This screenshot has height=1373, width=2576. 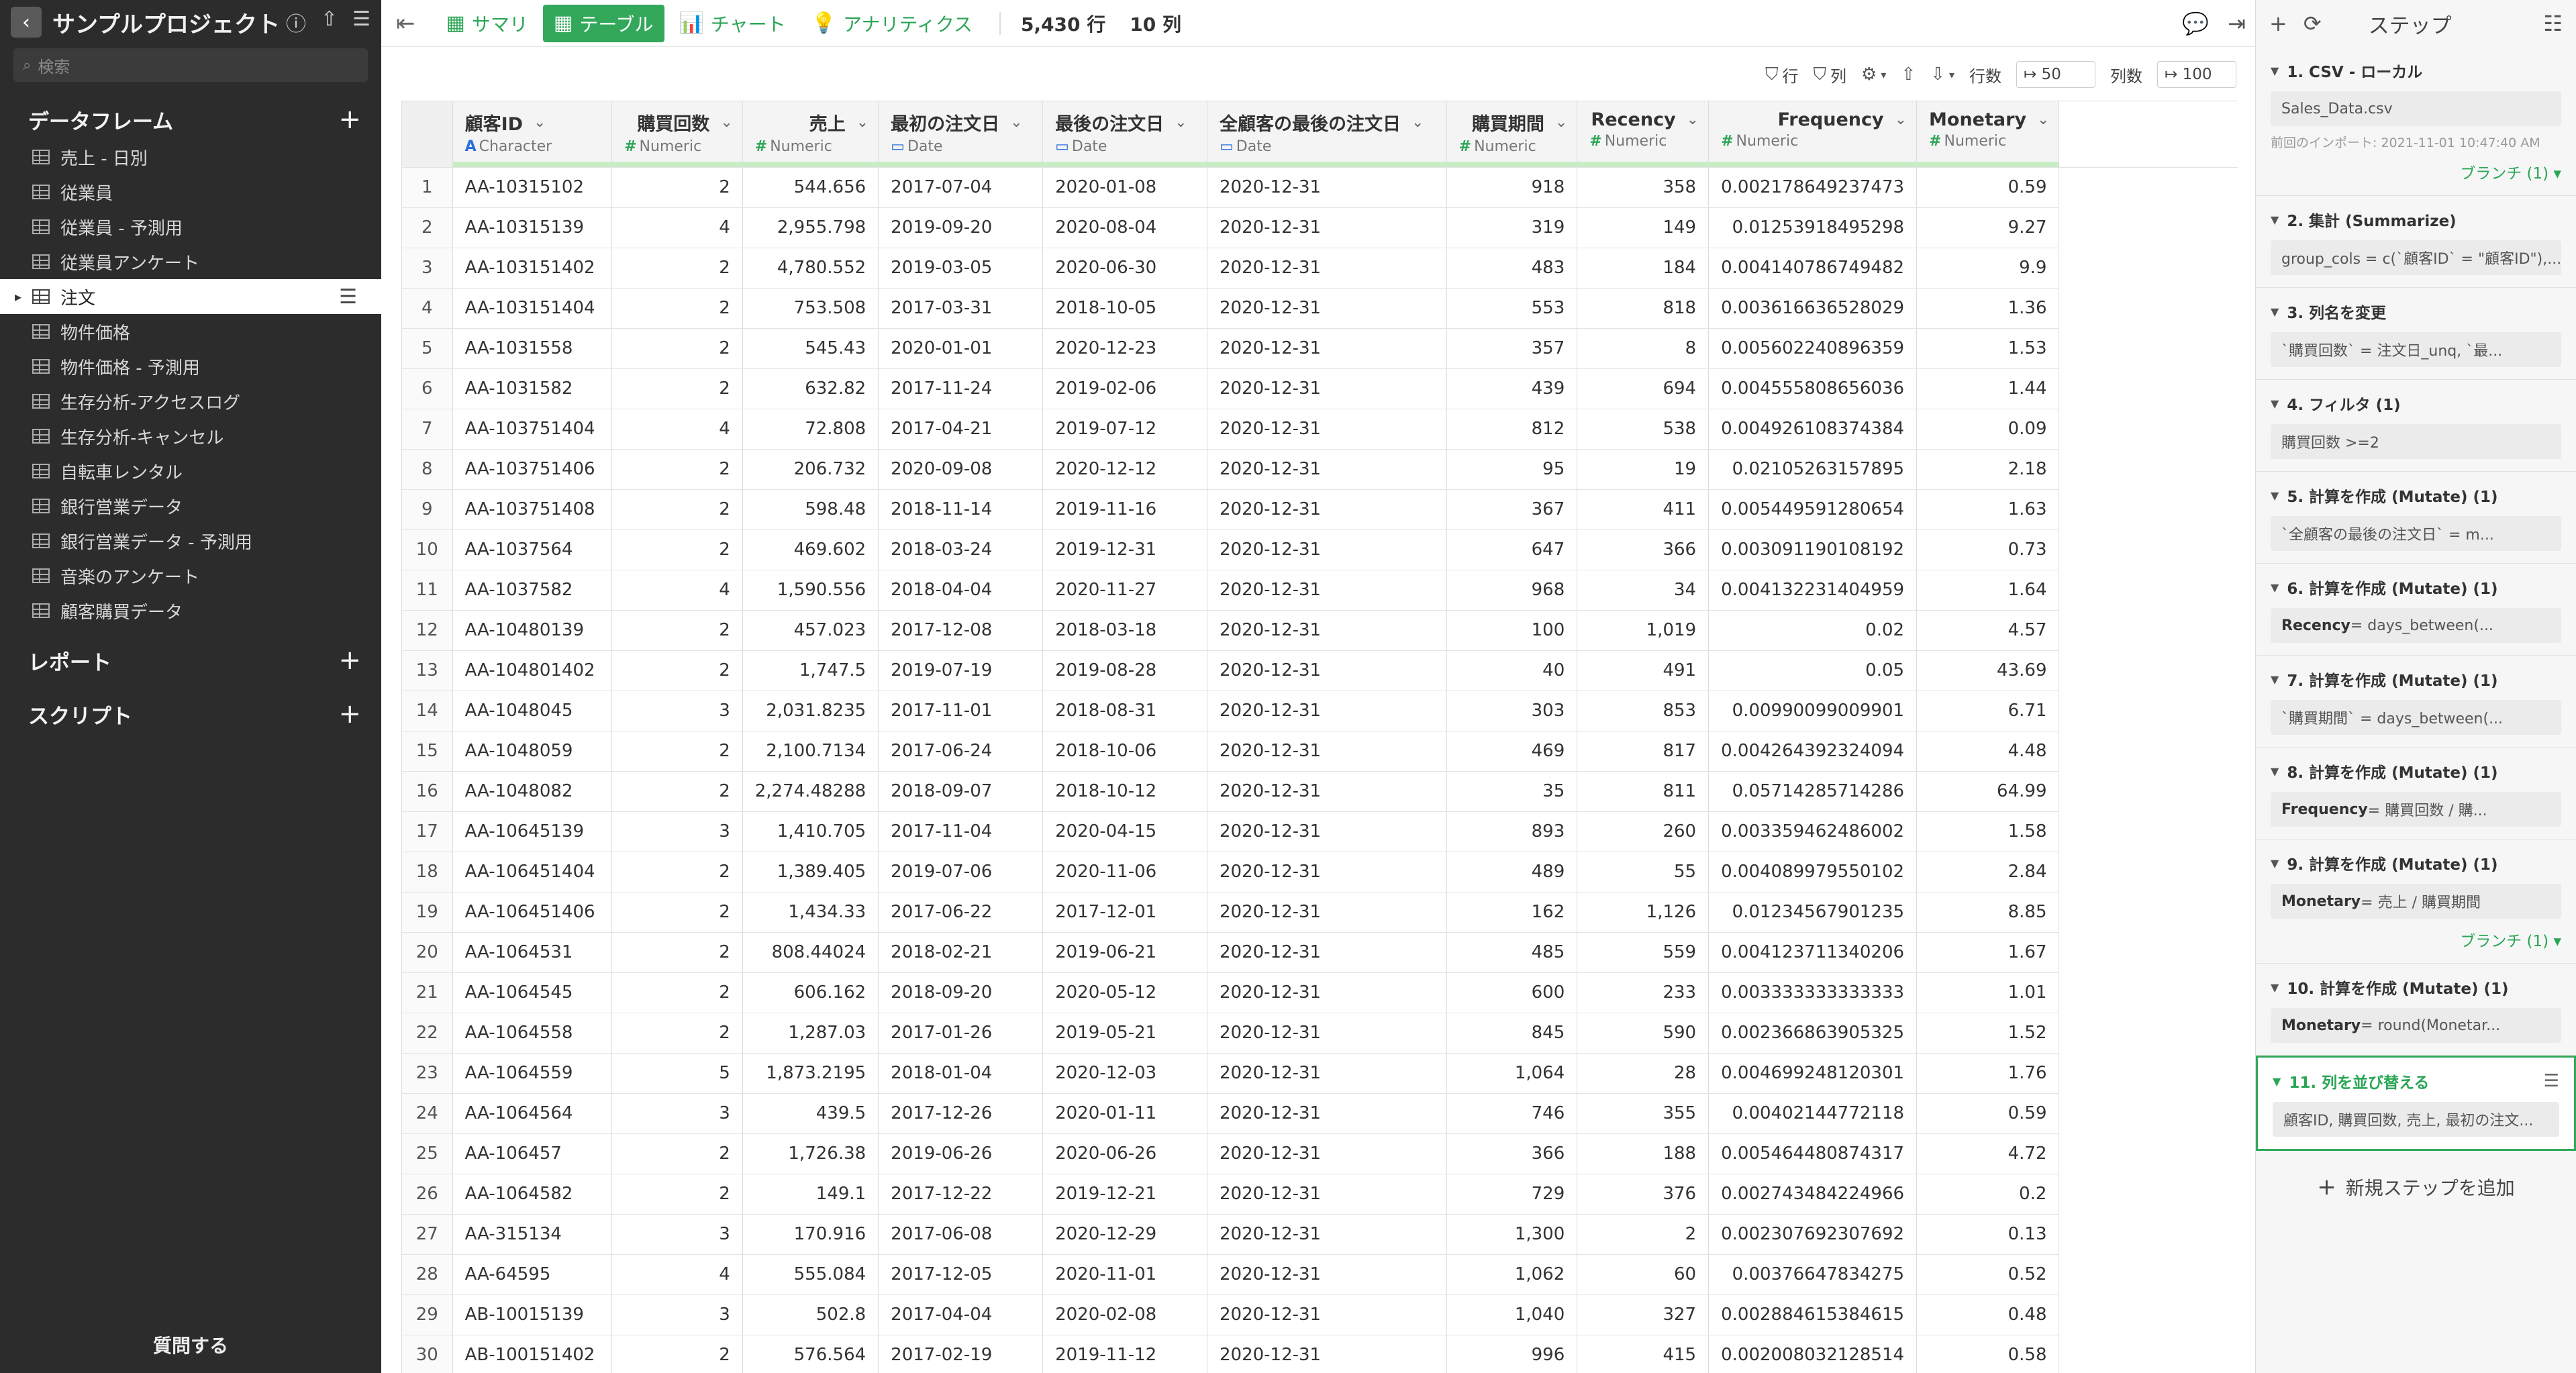 What do you see at coordinates (190, 191) in the screenshot?
I see `dataframe-item: 従業員` at bounding box center [190, 191].